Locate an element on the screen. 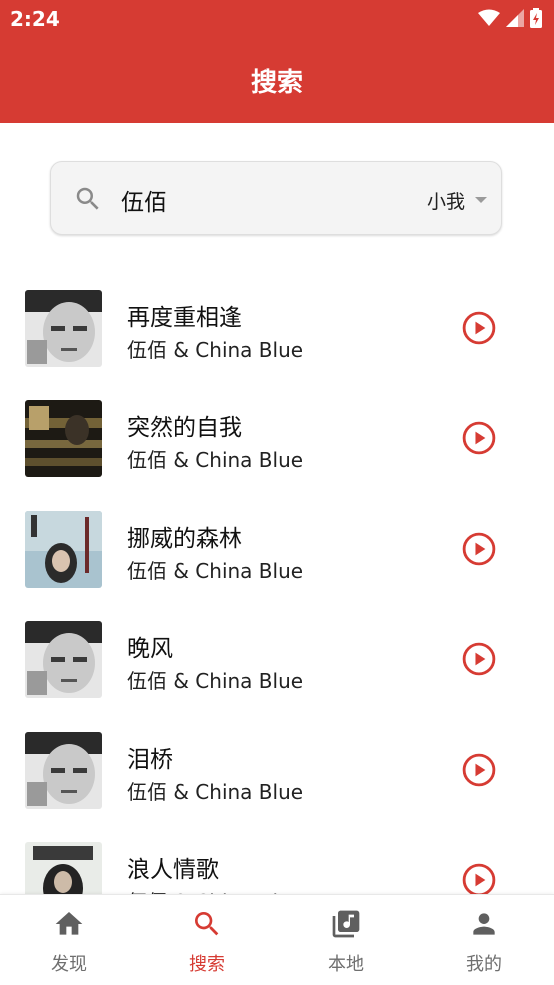  nav-label: 搜索 is located at coordinates (207, 964).